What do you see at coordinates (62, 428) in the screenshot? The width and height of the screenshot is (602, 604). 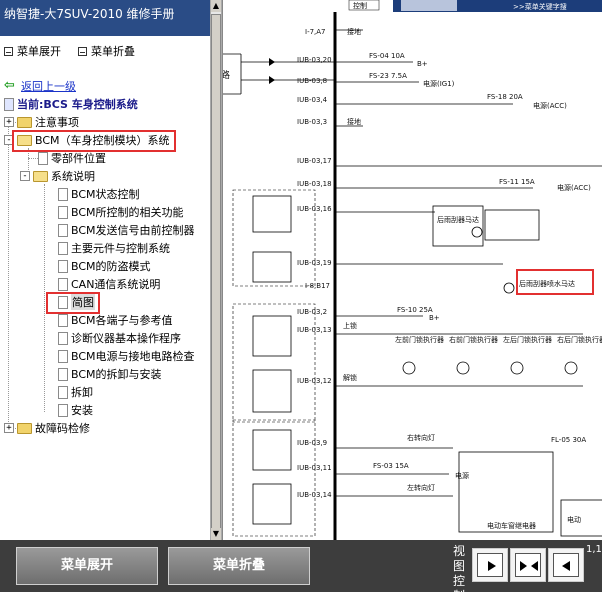 I see `tree-item-dtc-label: 故障码检修` at bounding box center [62, 428].